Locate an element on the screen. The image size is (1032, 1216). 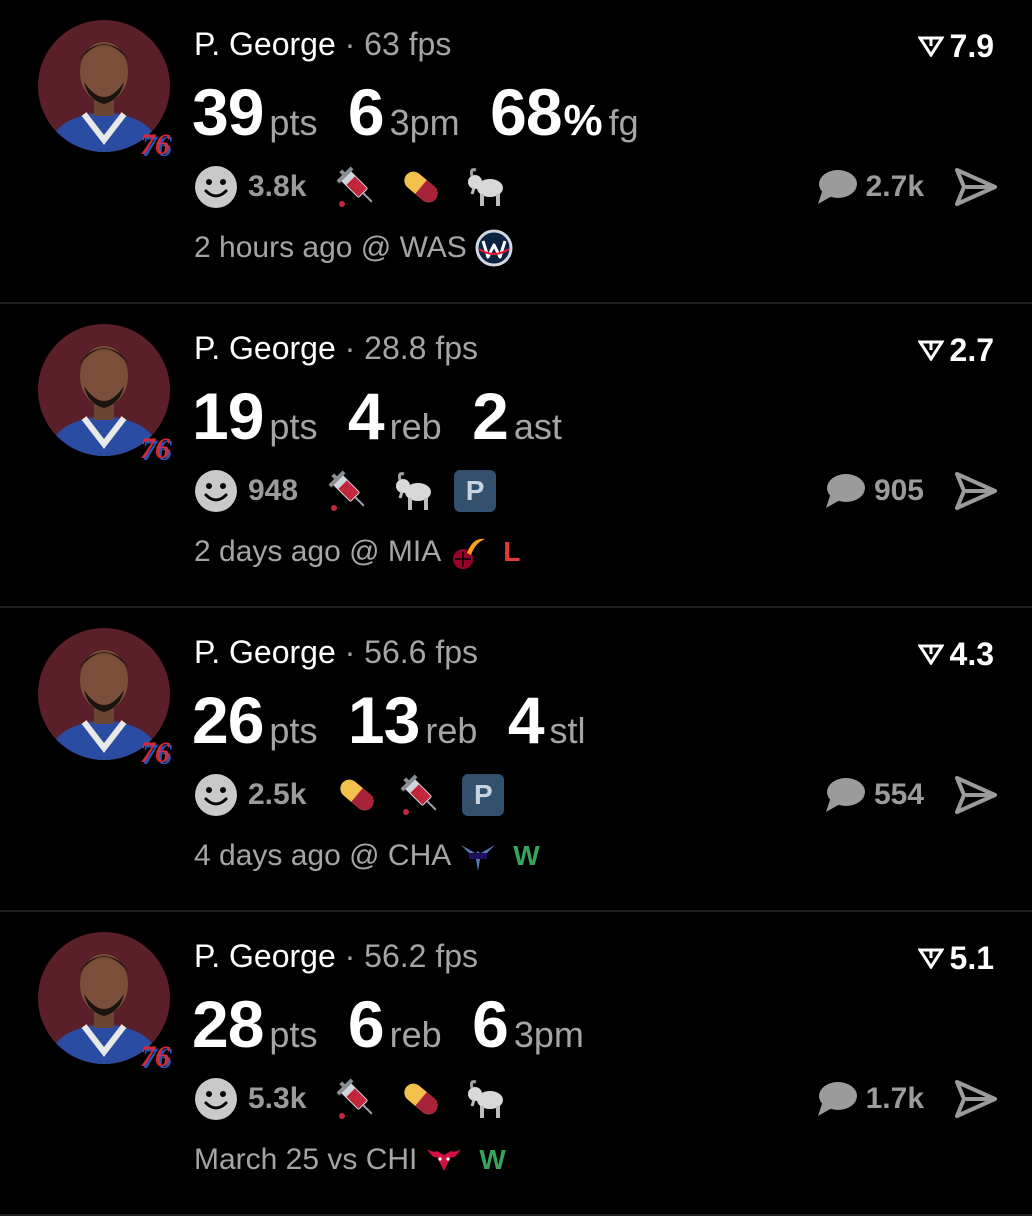
stat-unit: fg is located at coordinates (623, 122).